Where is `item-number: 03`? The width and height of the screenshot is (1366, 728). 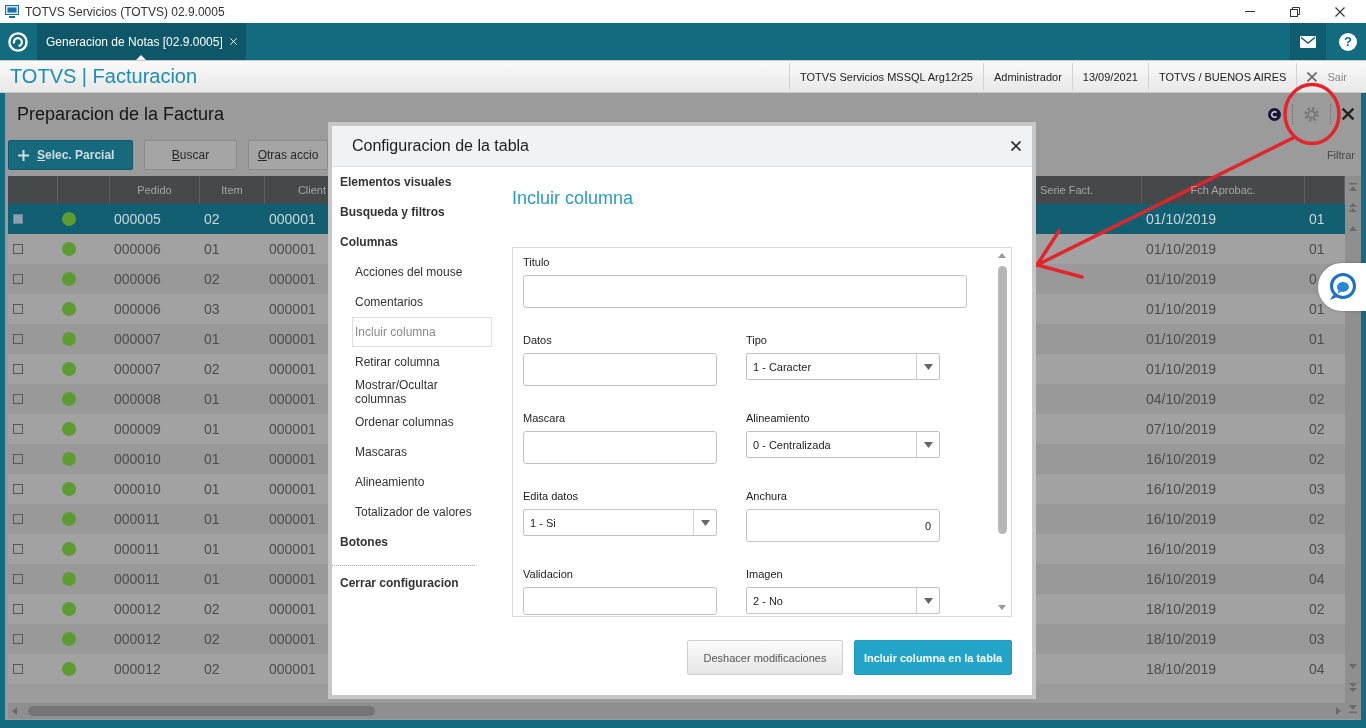 item-number: 03 is located at coordinates (212, 309).